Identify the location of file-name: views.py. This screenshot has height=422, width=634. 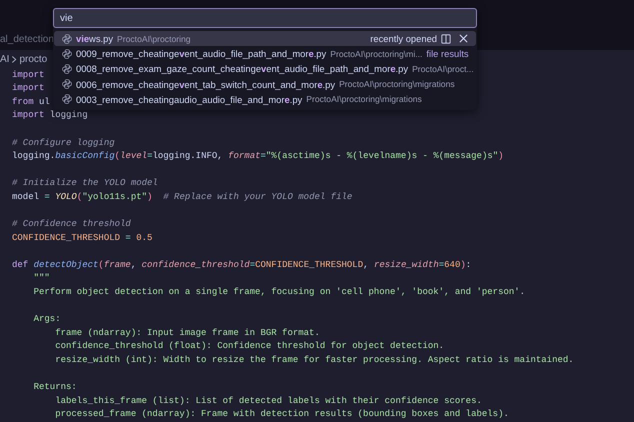
(95, 38).